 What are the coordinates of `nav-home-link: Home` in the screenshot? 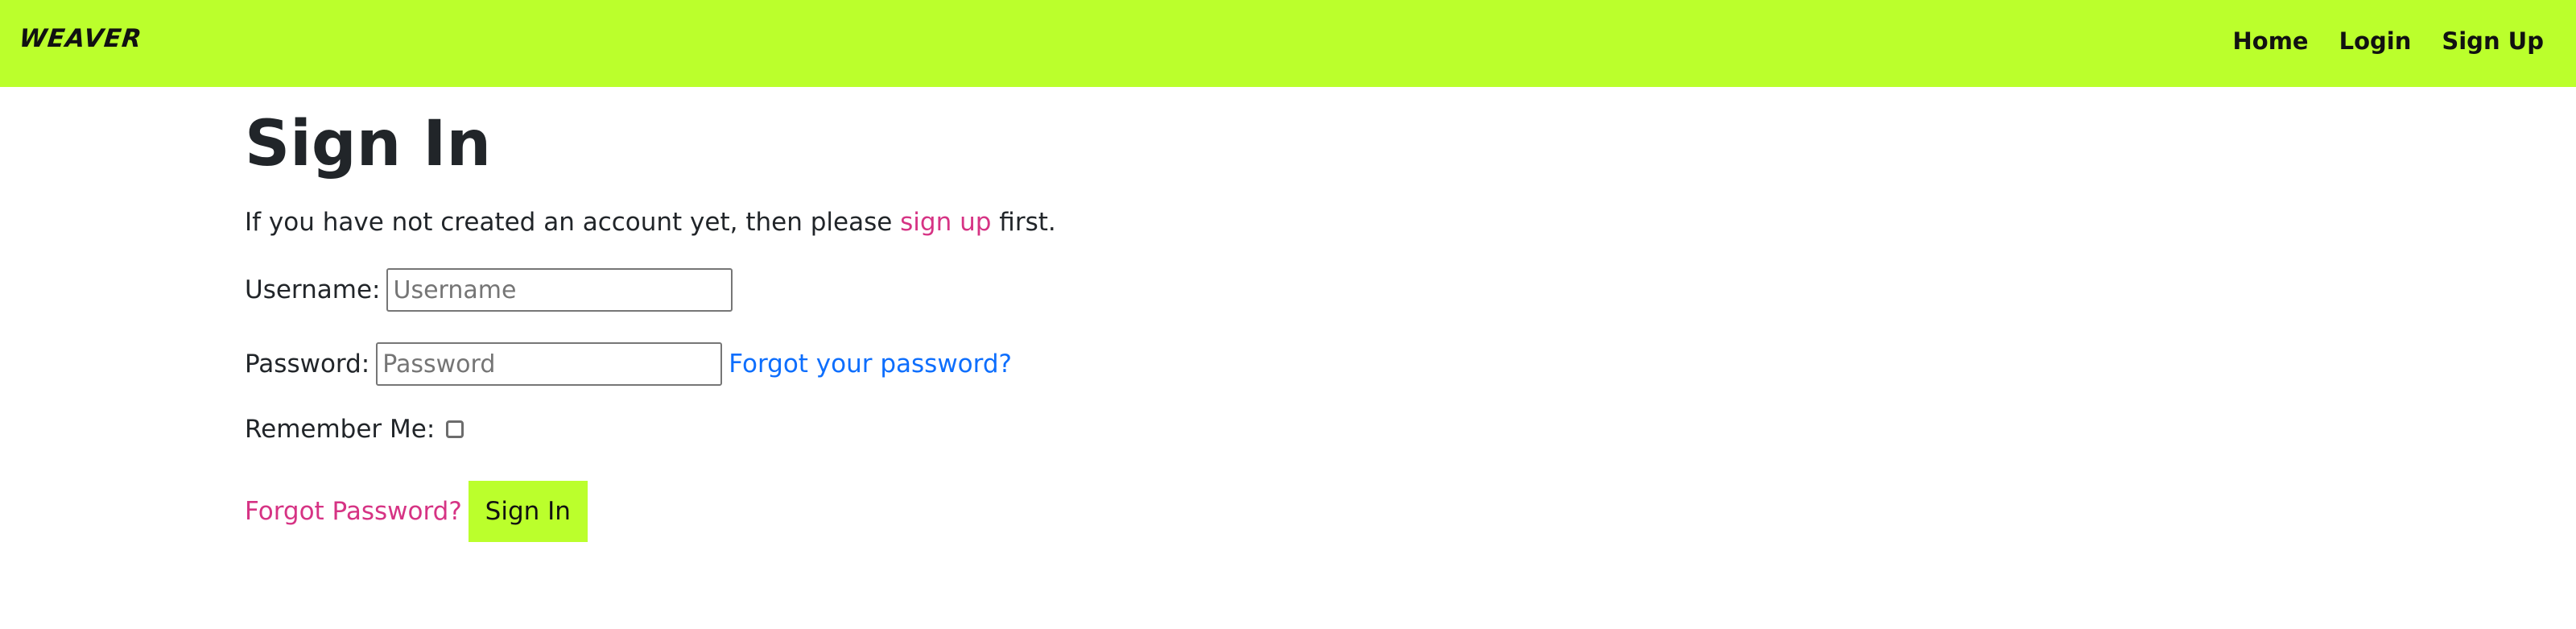 It's located at (2271, 41).